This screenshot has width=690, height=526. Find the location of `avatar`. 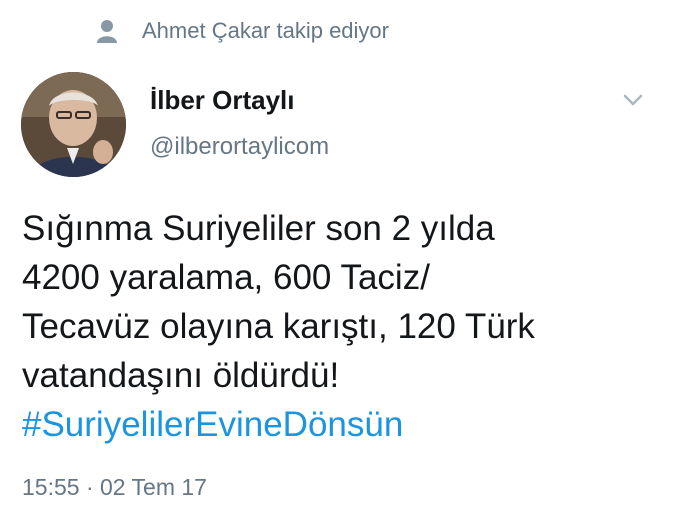

avatar is located at coordinates (73, 124).